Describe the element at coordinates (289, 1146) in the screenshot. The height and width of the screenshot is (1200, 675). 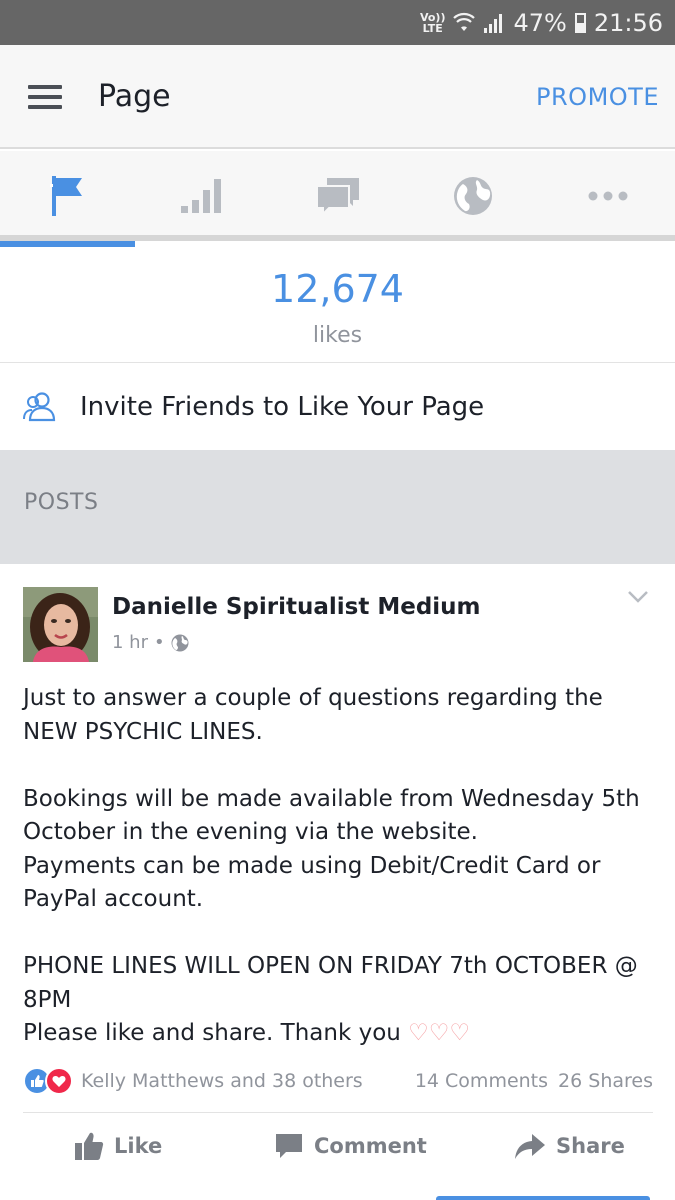
I see `comment-bubble-icon` at that location.